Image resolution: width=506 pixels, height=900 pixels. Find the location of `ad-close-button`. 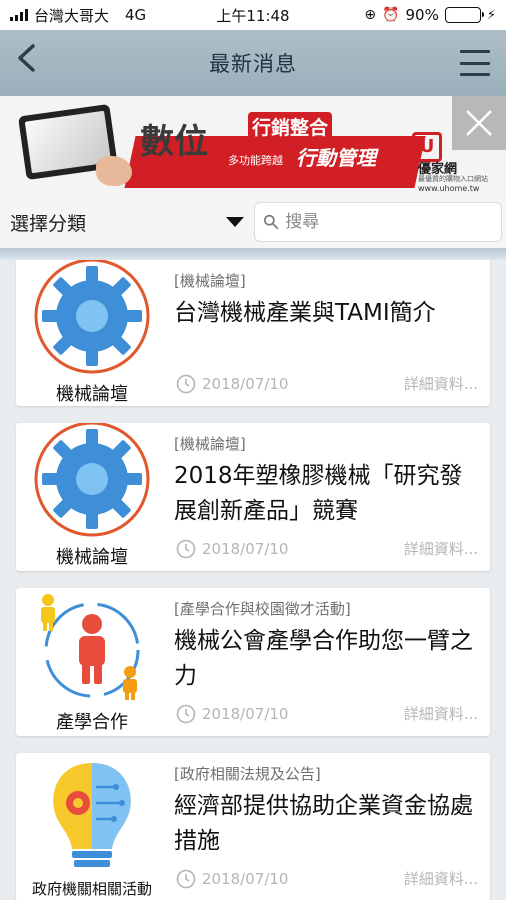

ad-close-button is located at coordinates (479, 123).